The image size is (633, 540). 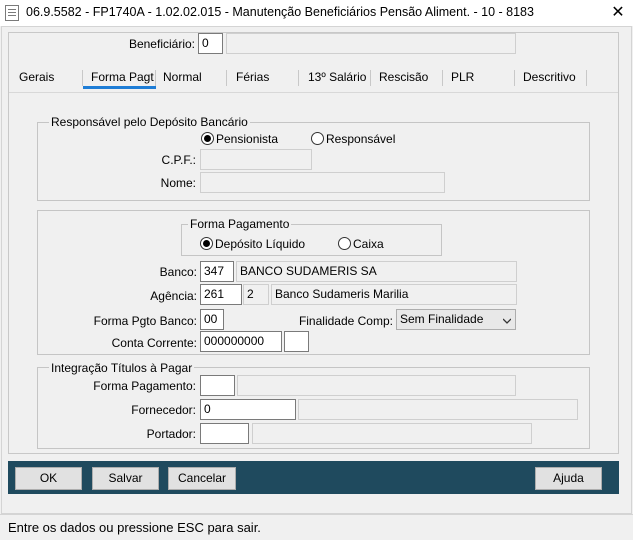 I want to click on finalidade-label: Finalidade Comp:, so click(x=345, y=321).